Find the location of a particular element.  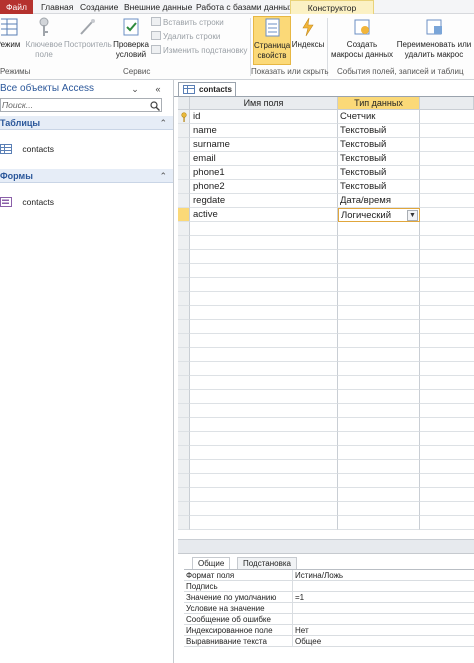

property-value is located at coordinates (383, 586).